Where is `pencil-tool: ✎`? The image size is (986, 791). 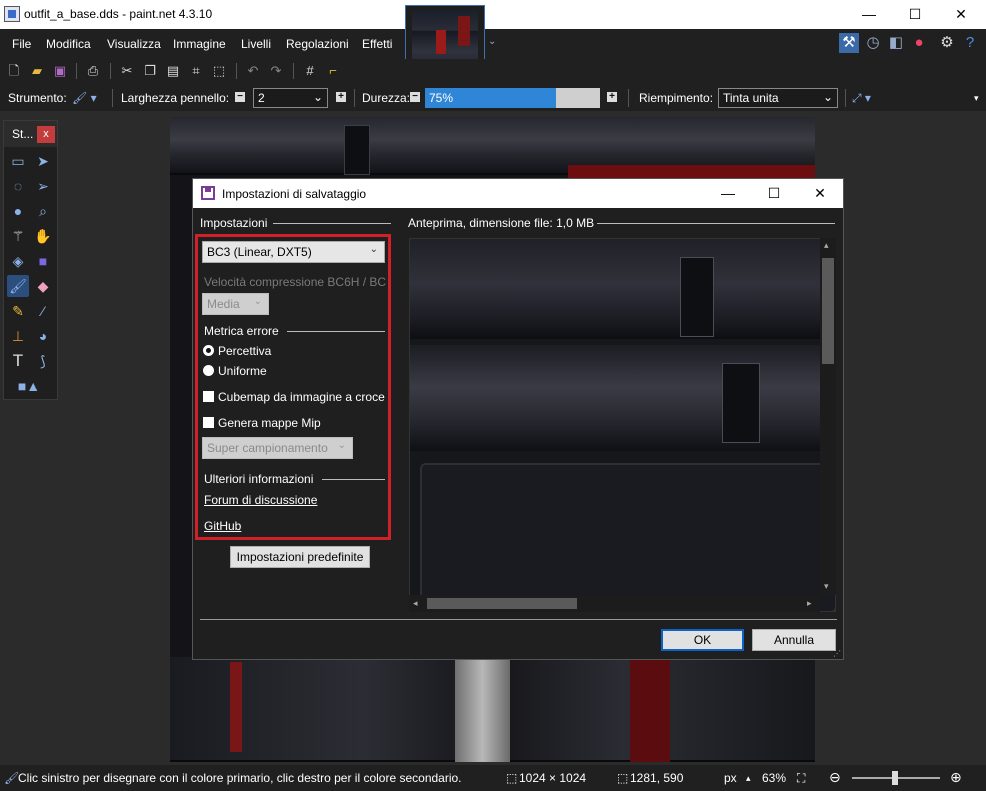
pencil-tool: ✎ is located at coordinates (18, 311).